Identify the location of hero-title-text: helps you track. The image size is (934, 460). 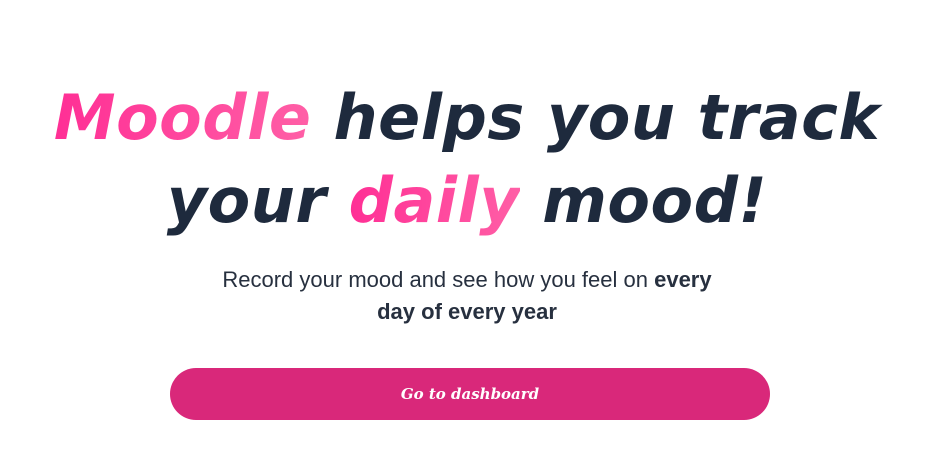
(596, 117).